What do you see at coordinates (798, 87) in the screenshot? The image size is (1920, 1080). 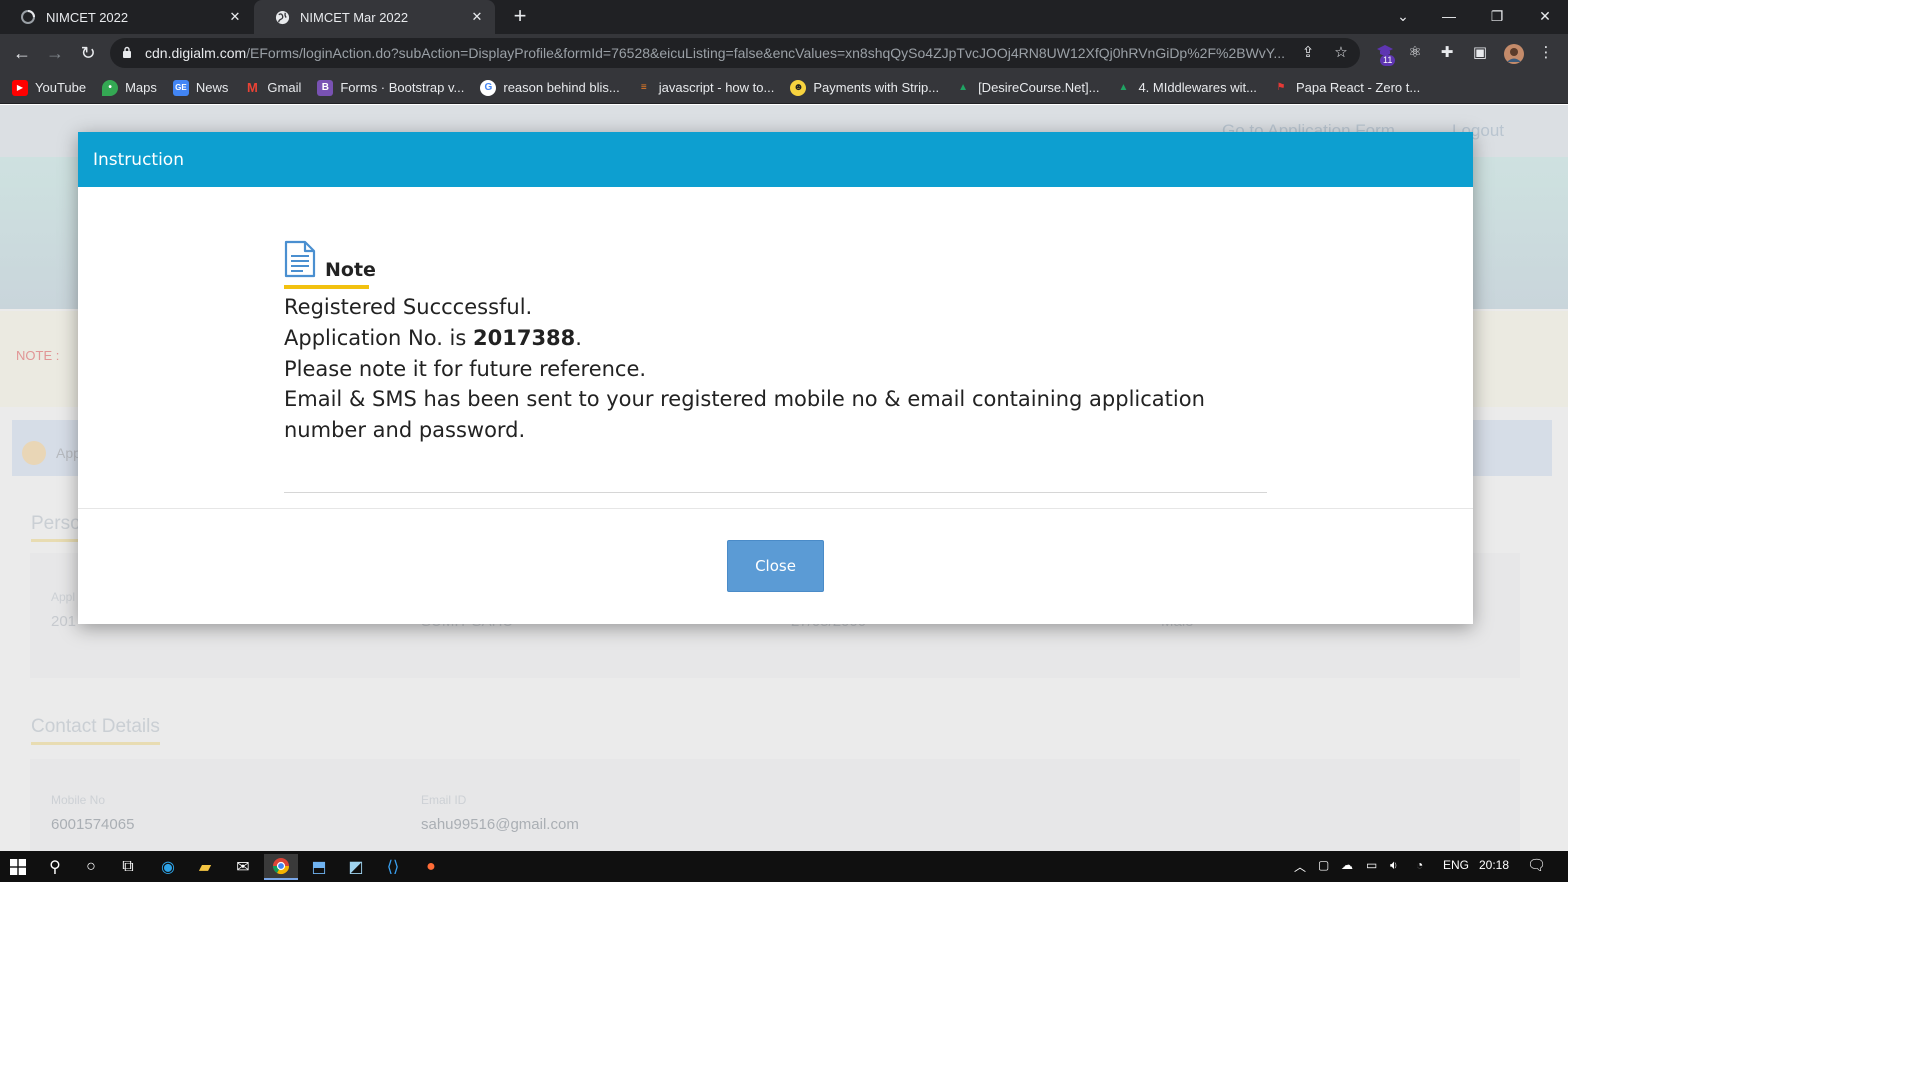 I see `stripe-icon: ☻` at bounding box center [798, 87].